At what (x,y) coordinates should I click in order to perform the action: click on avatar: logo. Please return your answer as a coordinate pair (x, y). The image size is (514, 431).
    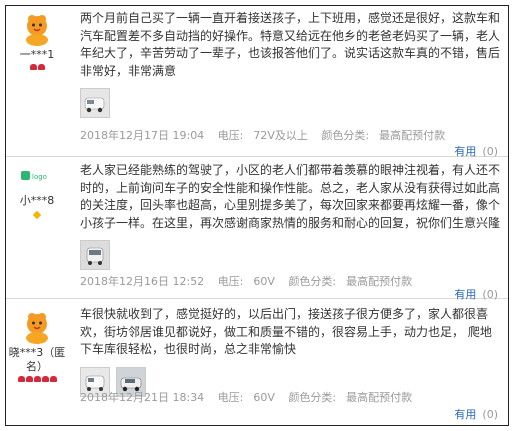
    Looking at the image, I should click on (37, 177).